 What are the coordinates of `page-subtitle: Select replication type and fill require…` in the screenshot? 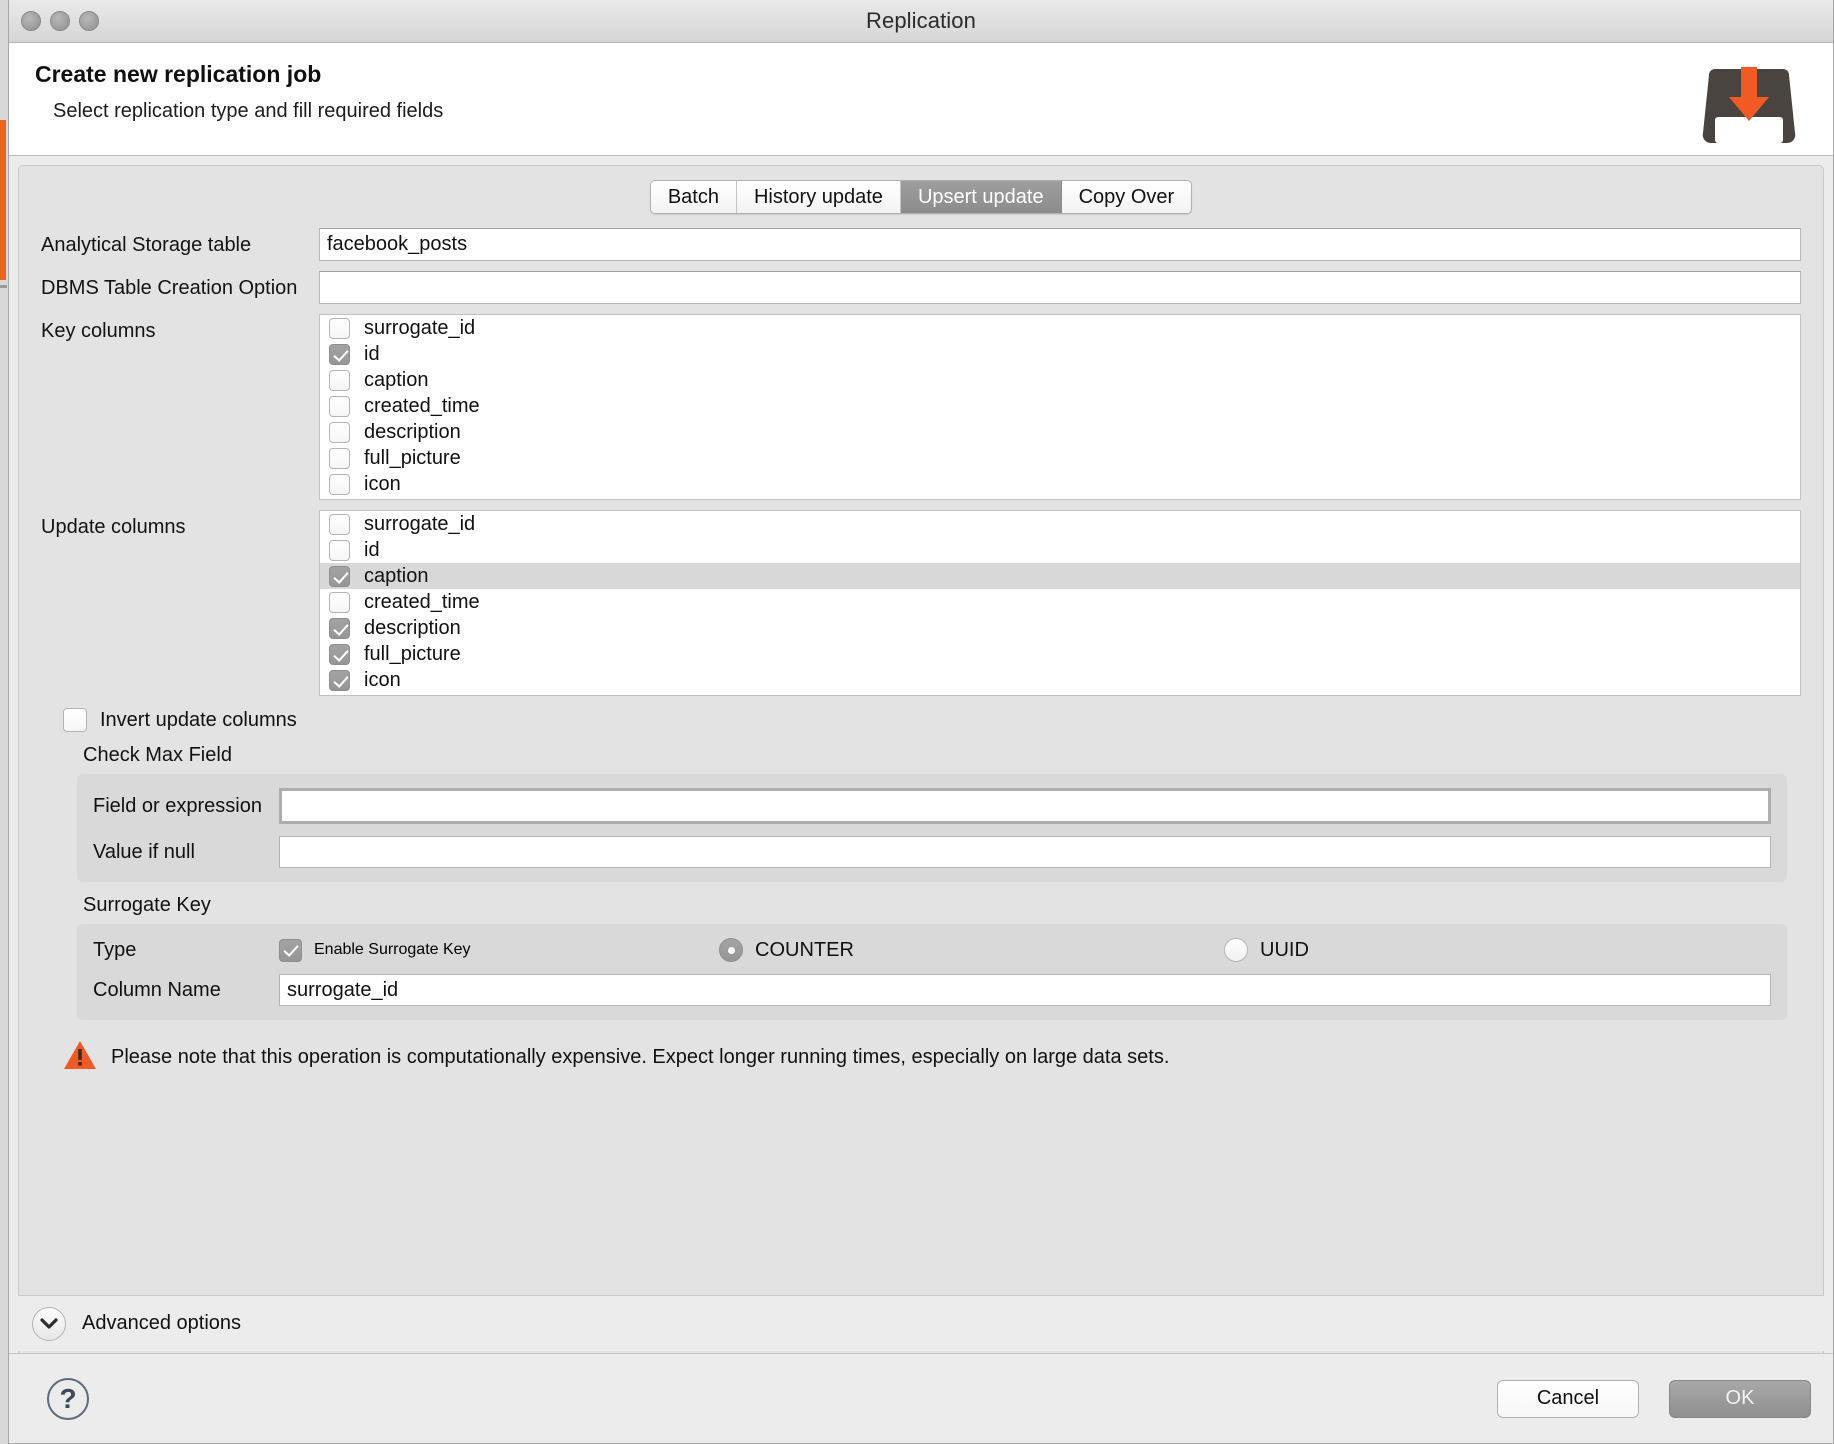 It's located at (248, 111).